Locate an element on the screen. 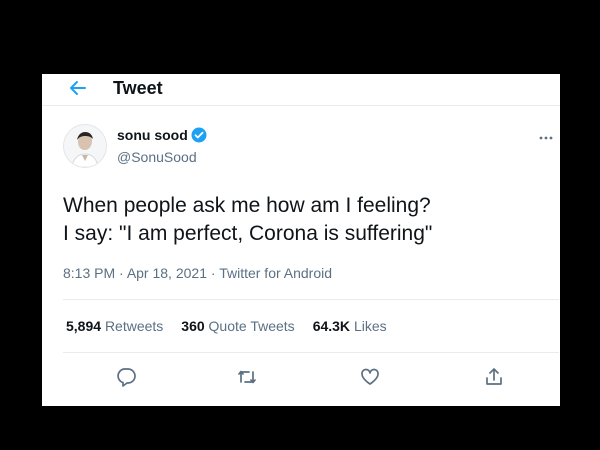 Image resolution: width=600 pixels, height=450 pixels. tweet-time: 8:13 PM is located at coordinates (89, 273).